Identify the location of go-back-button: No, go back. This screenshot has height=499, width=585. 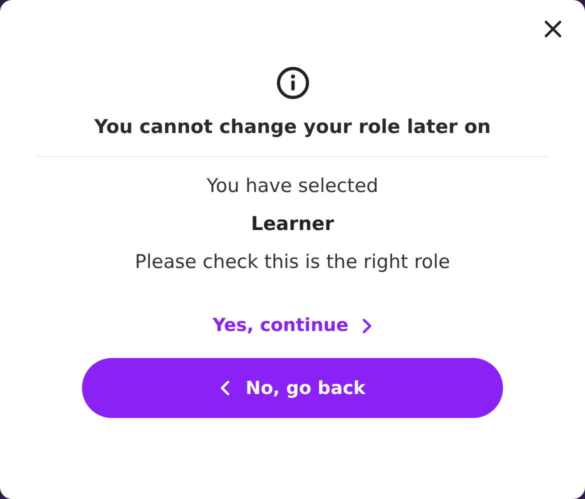
(292, 388).